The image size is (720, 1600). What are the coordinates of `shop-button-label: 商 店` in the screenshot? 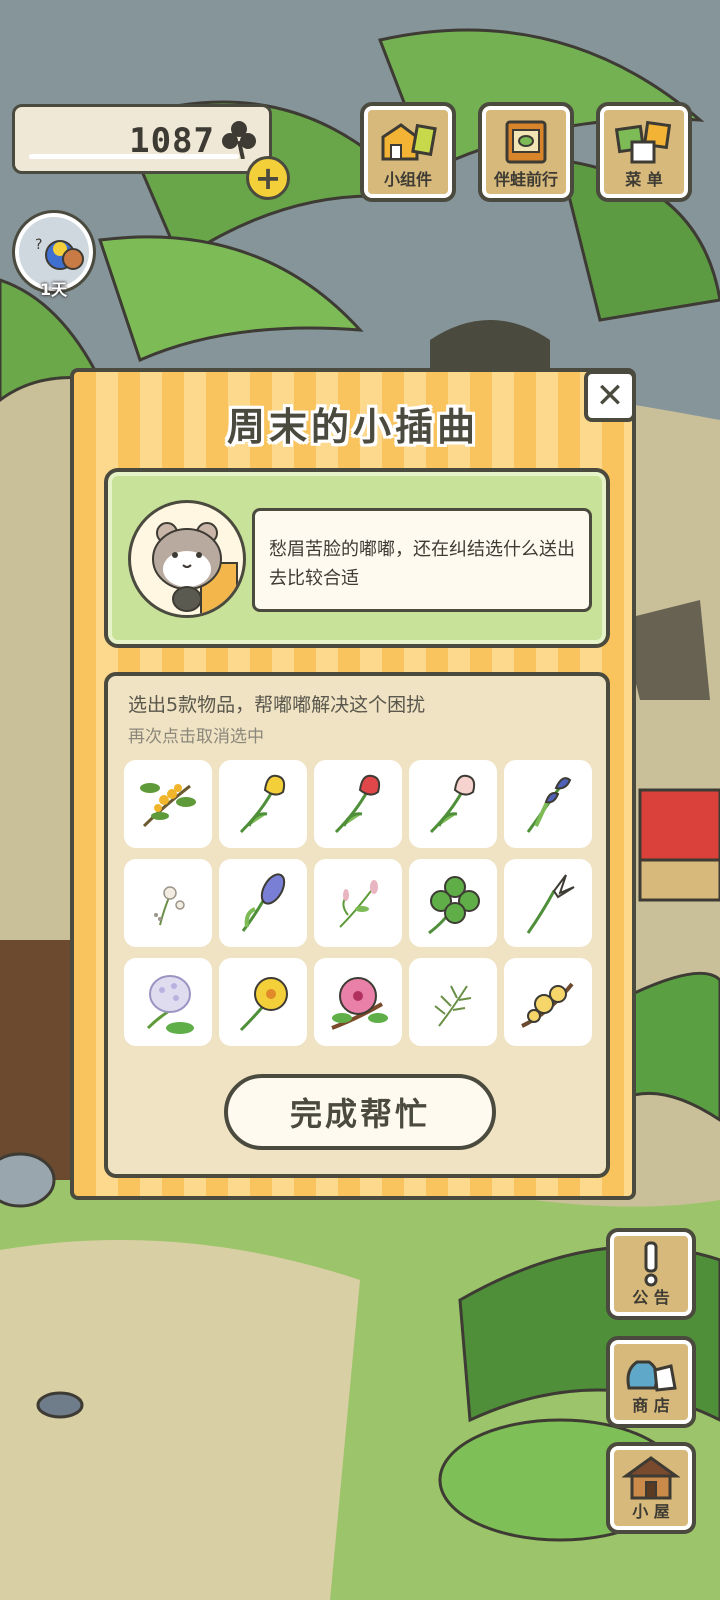 It's located at (651, 1405).